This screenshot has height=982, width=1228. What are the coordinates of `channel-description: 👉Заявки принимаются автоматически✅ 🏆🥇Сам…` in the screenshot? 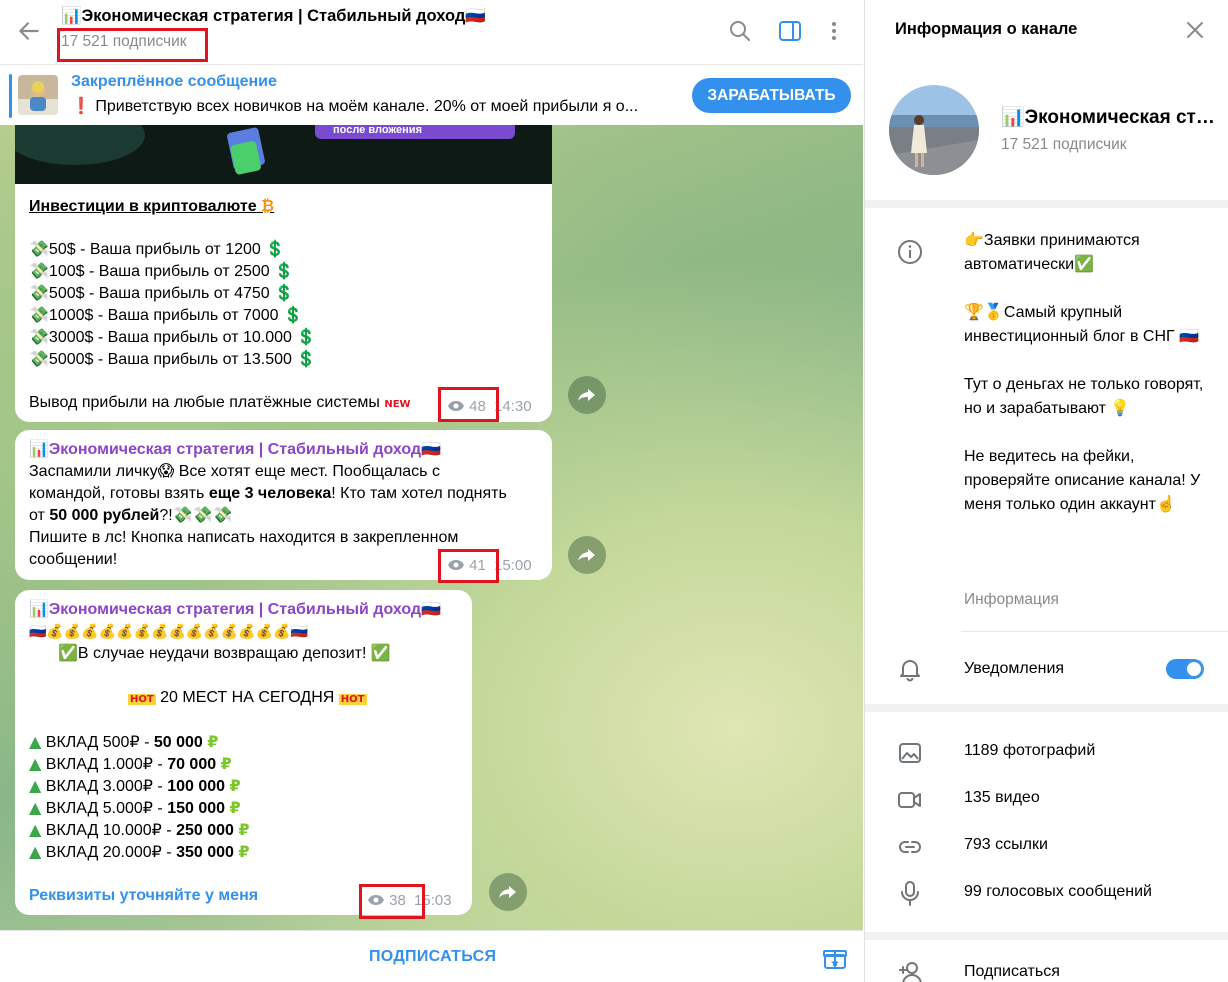 It's located at (1089, 385).